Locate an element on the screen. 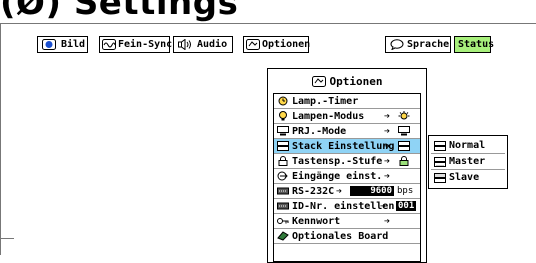 The image size is (536, 263). menu-item-optionales-board: Optionales Board is located at coordinates (347, 236).